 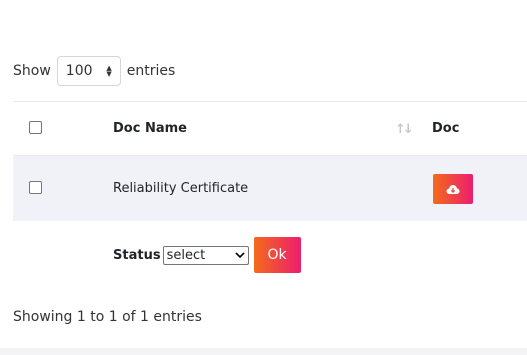 I want to click on column-header-doc: Doc, so click(x=446, y=128).